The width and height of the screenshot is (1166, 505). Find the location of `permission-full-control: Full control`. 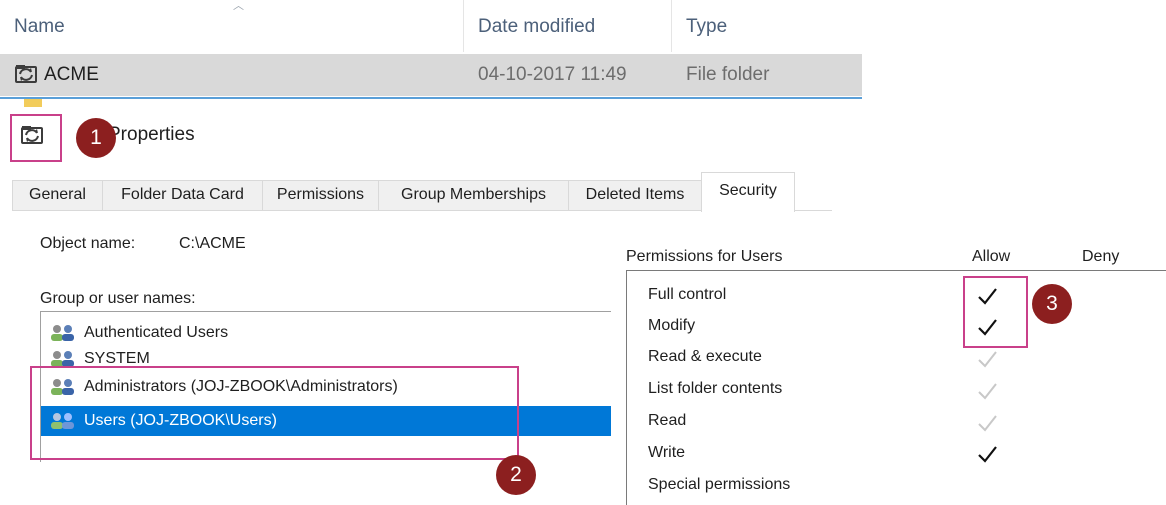

permission-full-control: Full control is located at coordinates (687, 294).